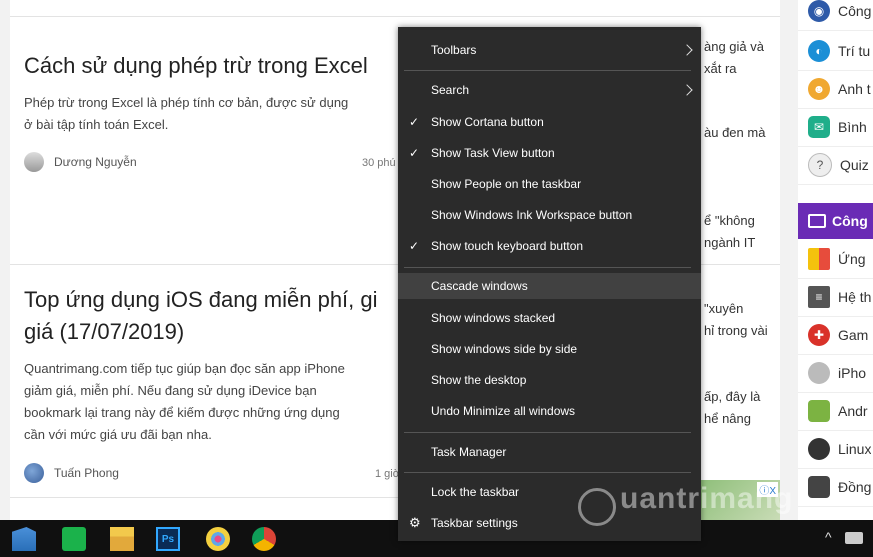 This screenshot has height=557, width=873. I want to click on menu-item-show-people: Show People on the taskbar, so click(549, 184).